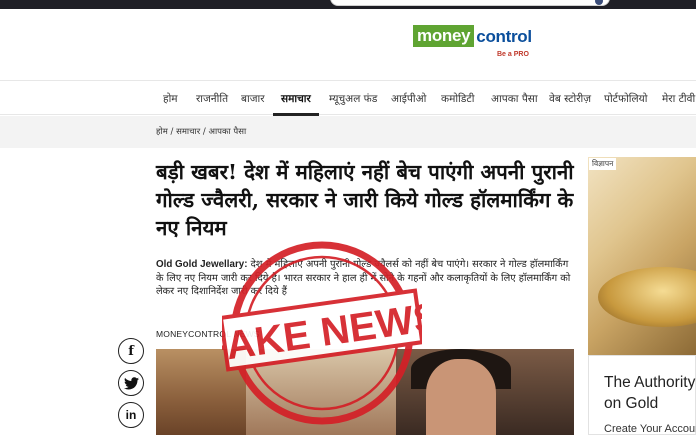 The width and height of the screenshot is (696, 435). Describe the element at coordinates (212, 99) in the screenshot. I see `nav-item-politics: राजनीति` at that location.